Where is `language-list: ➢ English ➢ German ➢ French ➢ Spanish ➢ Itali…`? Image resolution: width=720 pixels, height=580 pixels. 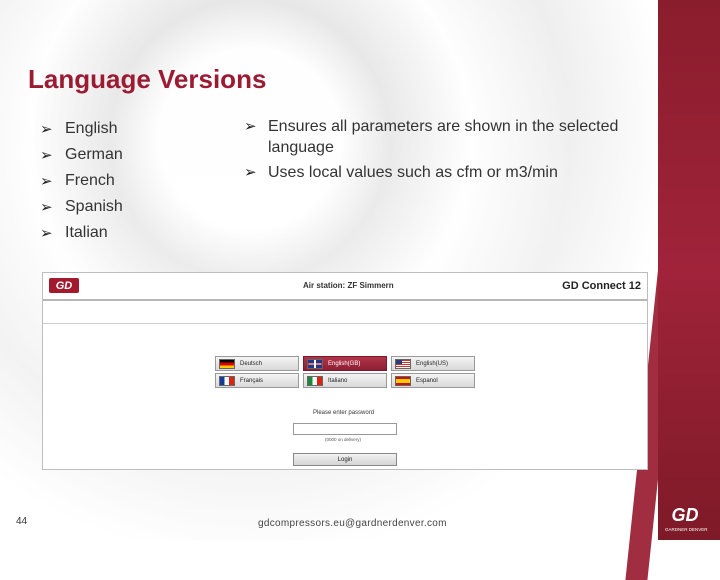 language-list: ➢ English ➢ German ➢ French ➢ Spanish ➢ Itali… is located at coordinates (81, 181).